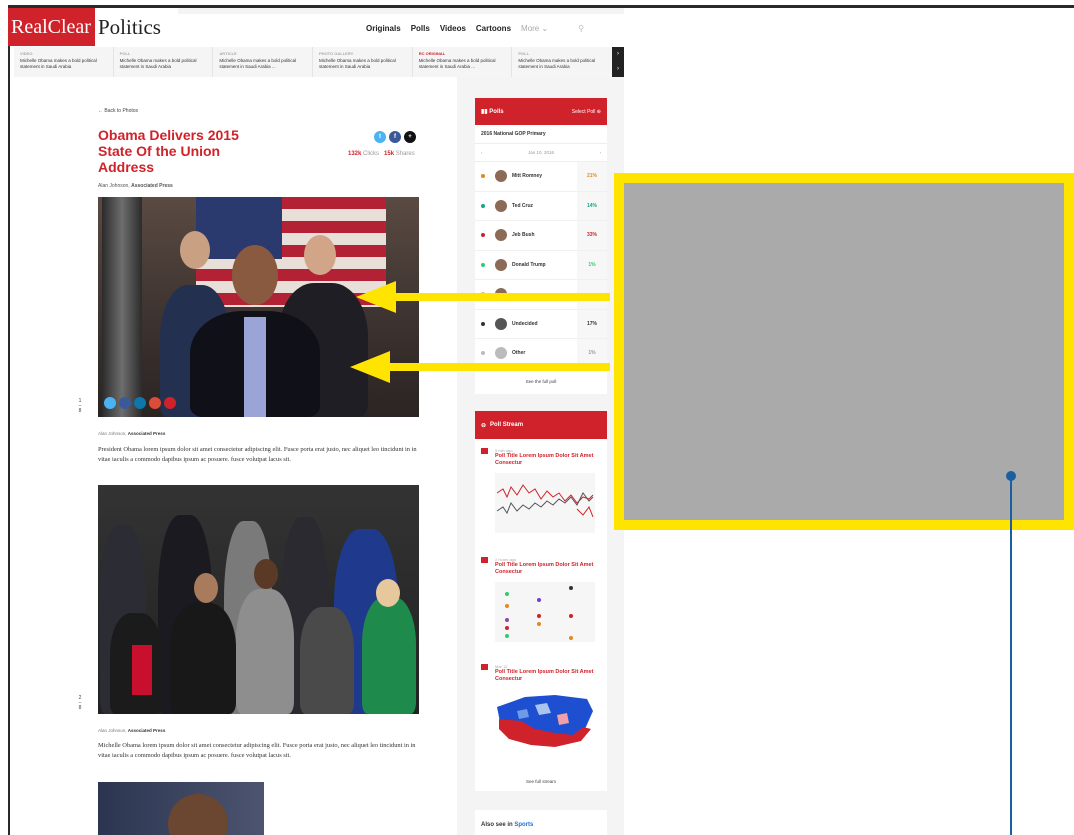 The width and height of the screenshot is (1074, 835). I want to click on head-left, so click(195, 250).